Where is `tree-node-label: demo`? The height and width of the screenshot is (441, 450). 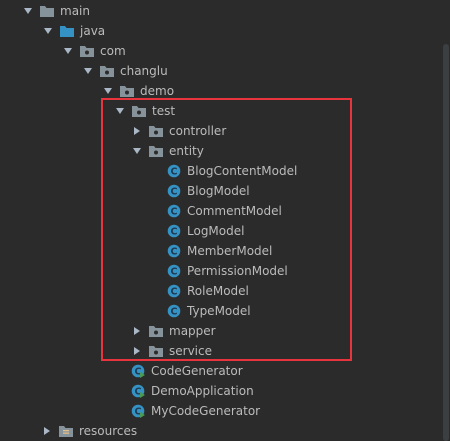
tree-node-label: demo is located at coordinates (157, 91).